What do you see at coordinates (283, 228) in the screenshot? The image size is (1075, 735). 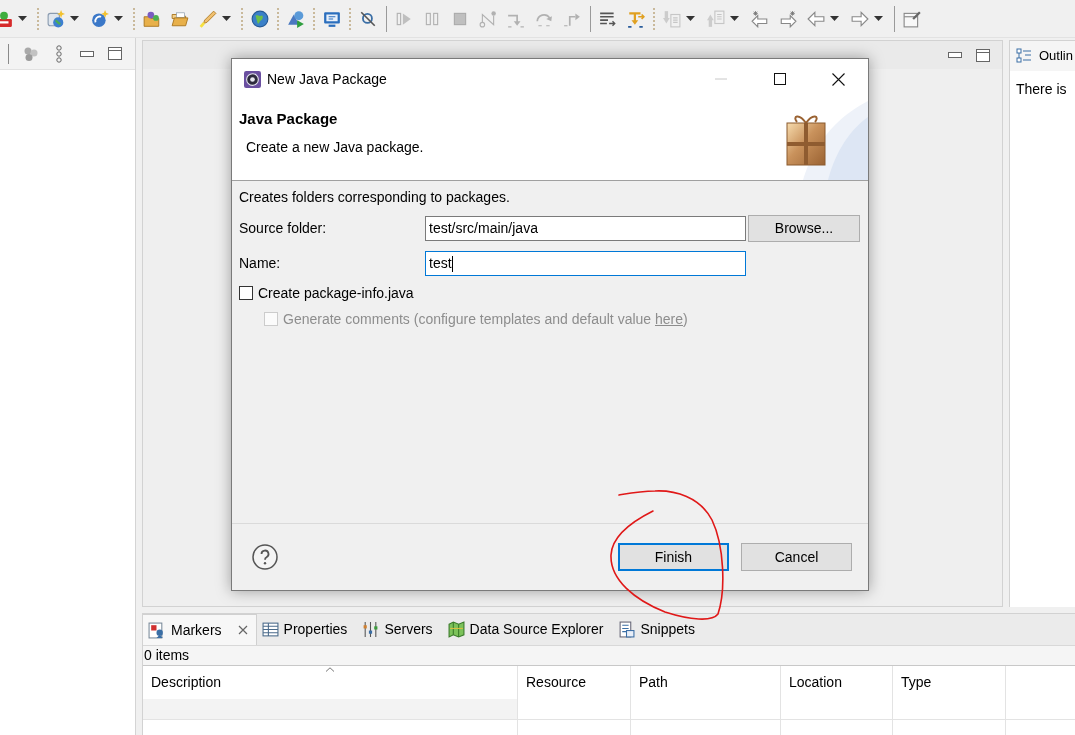 I see `field-label: Source folder:` at bounding box center [283, 228].